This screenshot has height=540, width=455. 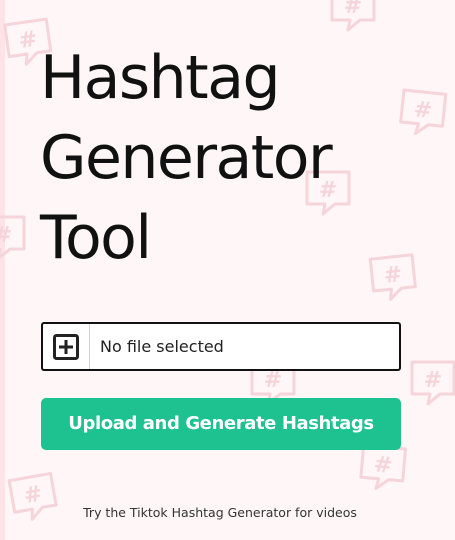 I want to click on file-input: No file selected, so click(x=221, y=346).